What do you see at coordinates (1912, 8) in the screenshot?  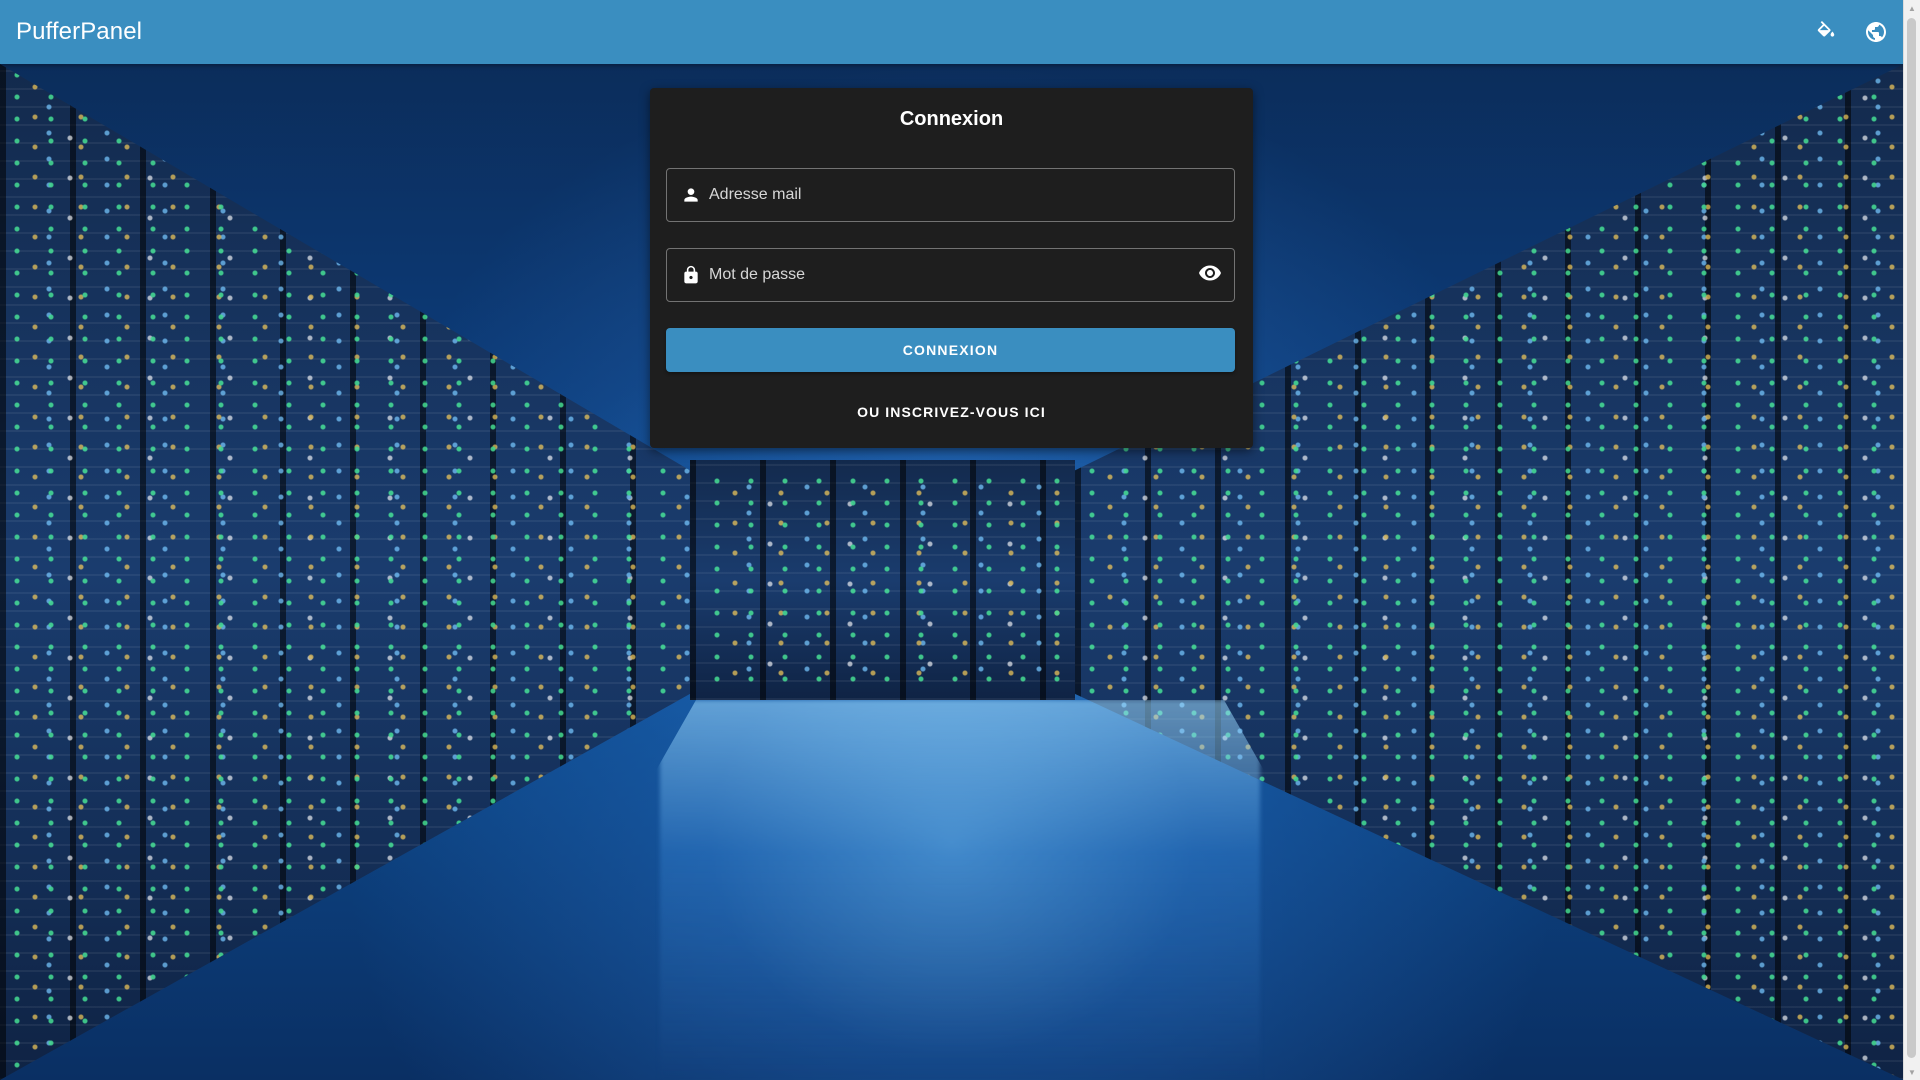 I see `scroll-up-arrow-icon: ▲` at bounding box center [1912, 8].